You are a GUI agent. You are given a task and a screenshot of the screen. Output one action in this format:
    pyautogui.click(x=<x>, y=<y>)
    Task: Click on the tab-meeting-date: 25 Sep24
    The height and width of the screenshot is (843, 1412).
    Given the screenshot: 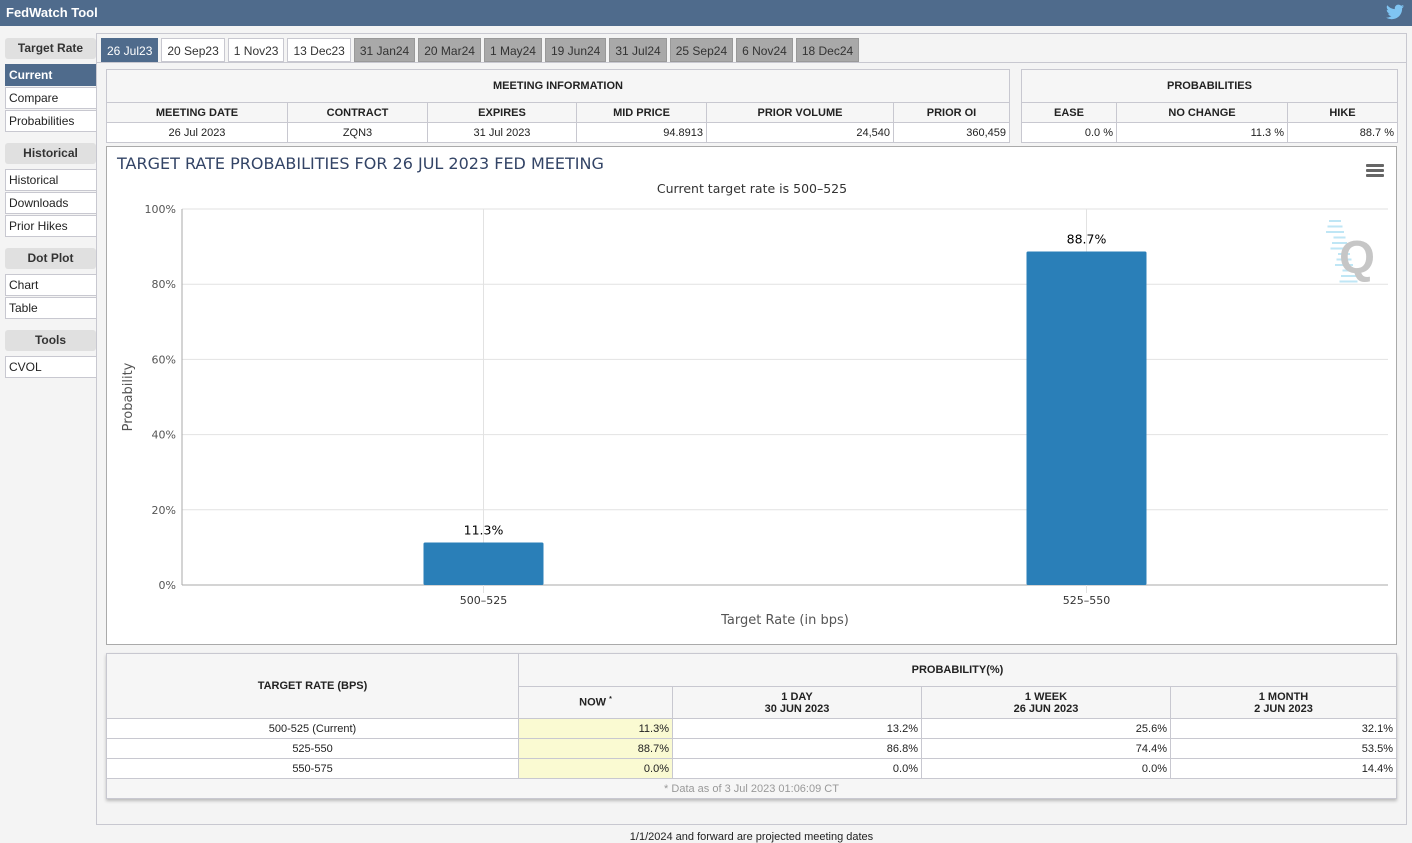 What is the action you would take?
    pyautogui.click(x=701, y=50)
    